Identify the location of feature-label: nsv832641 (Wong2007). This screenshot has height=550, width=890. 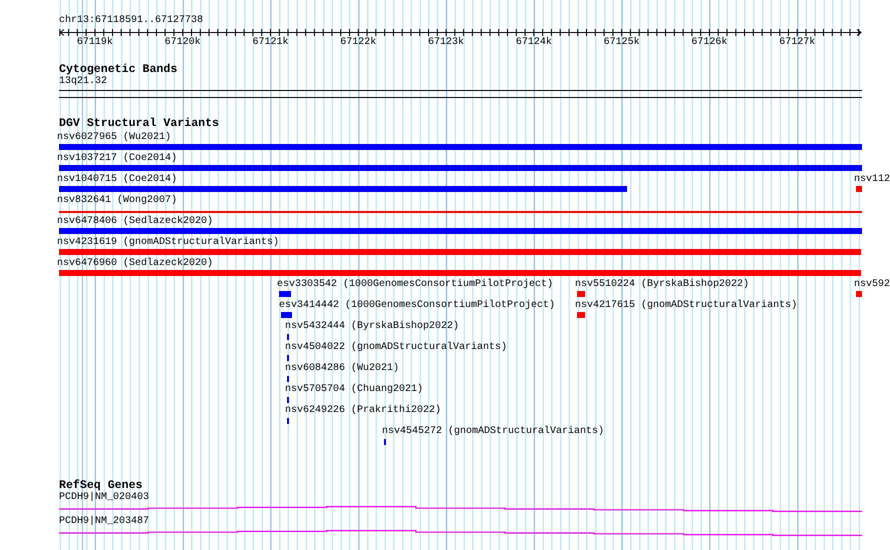
(117, 200).